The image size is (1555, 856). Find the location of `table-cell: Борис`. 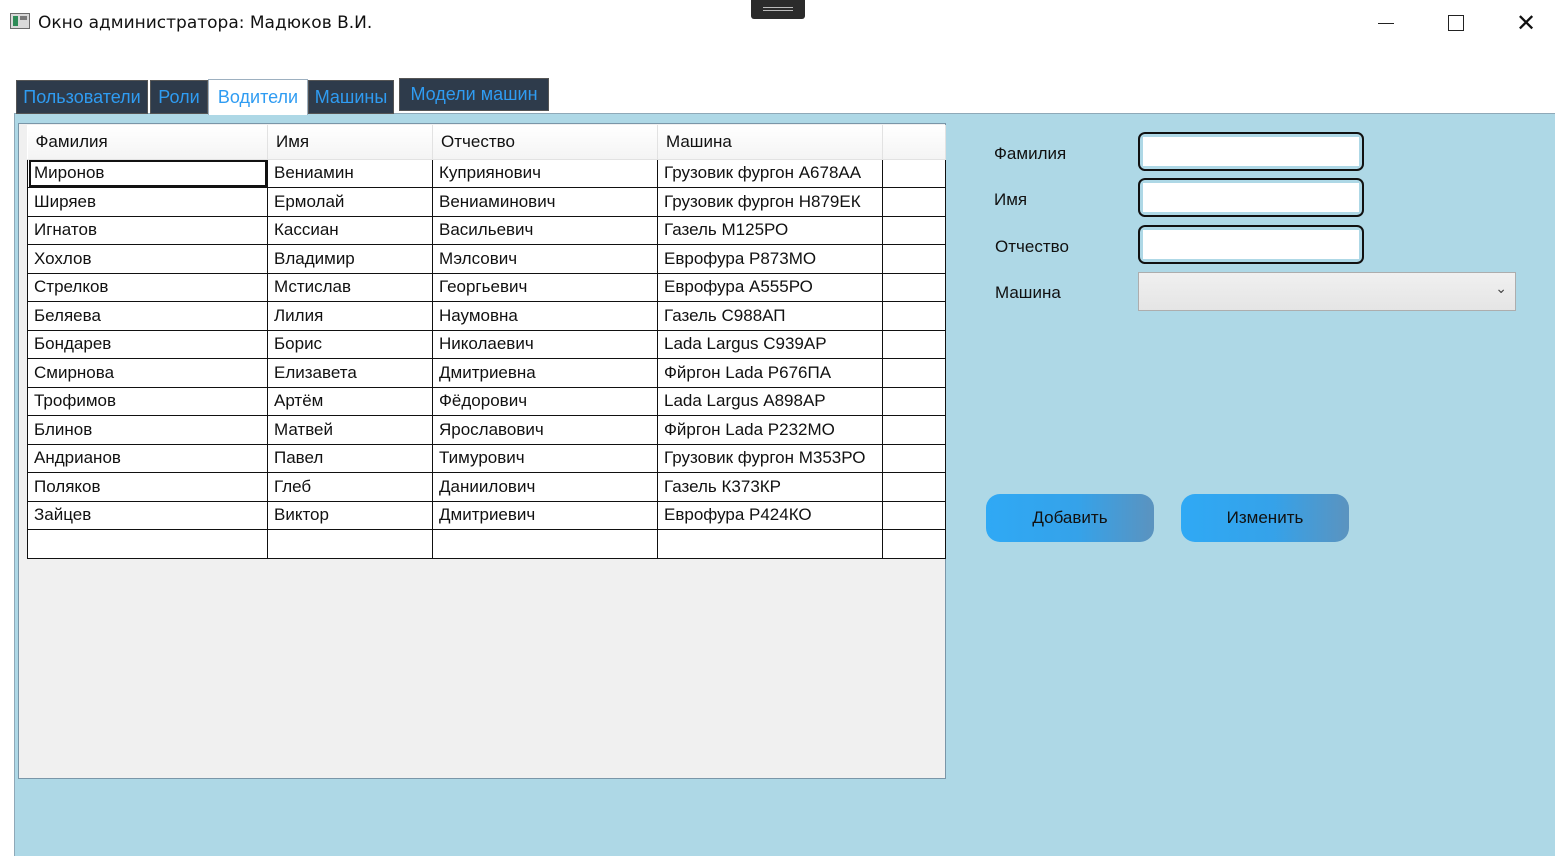

table-cell: Борис is located at coordinates (350, 344).